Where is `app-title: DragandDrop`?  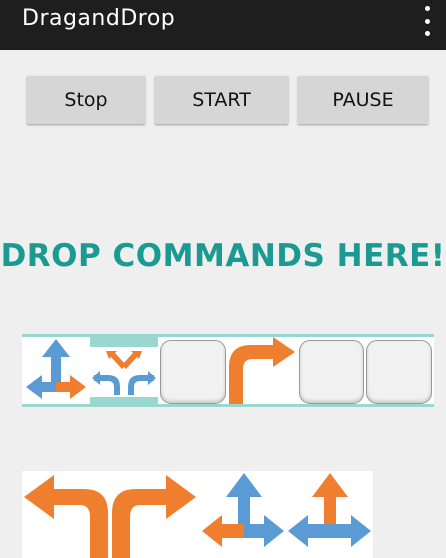 app-title: DragandDrop is located at coordinates (99, 18).